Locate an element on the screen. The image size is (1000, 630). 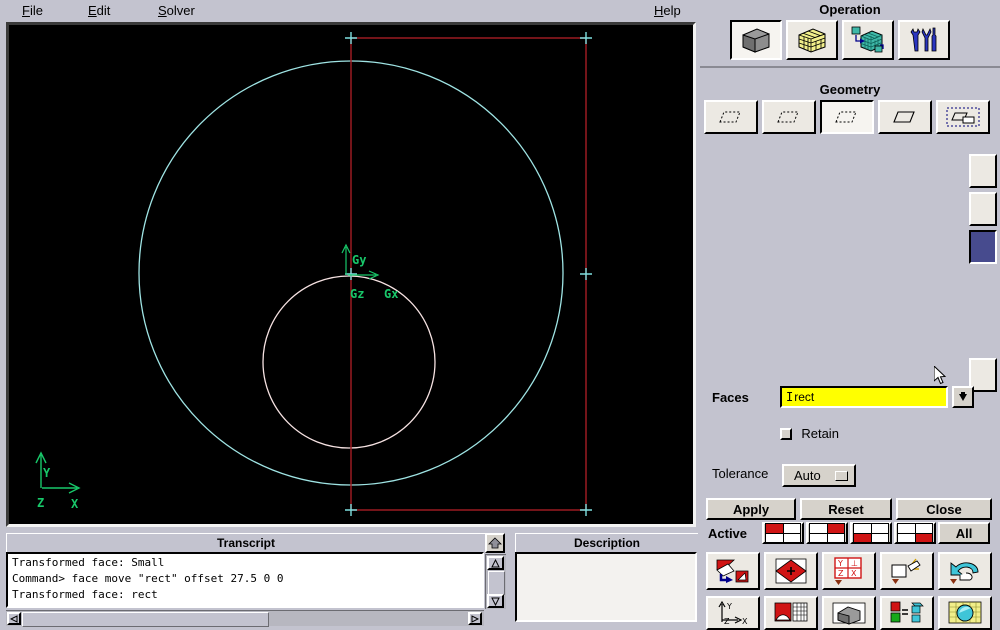
menu-solver: Solver is located at coordinates (176, 10).